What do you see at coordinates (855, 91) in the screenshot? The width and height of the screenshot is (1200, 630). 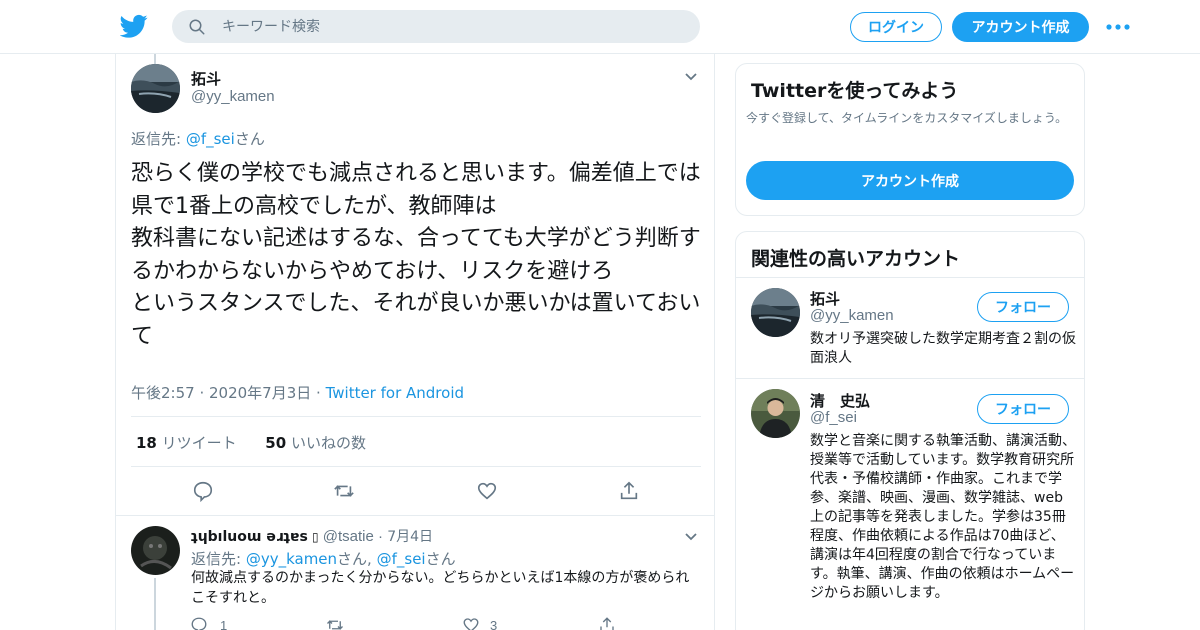 I see `signup-card-title: Twitterを使ってみよう` at bounding box center [855, 91].